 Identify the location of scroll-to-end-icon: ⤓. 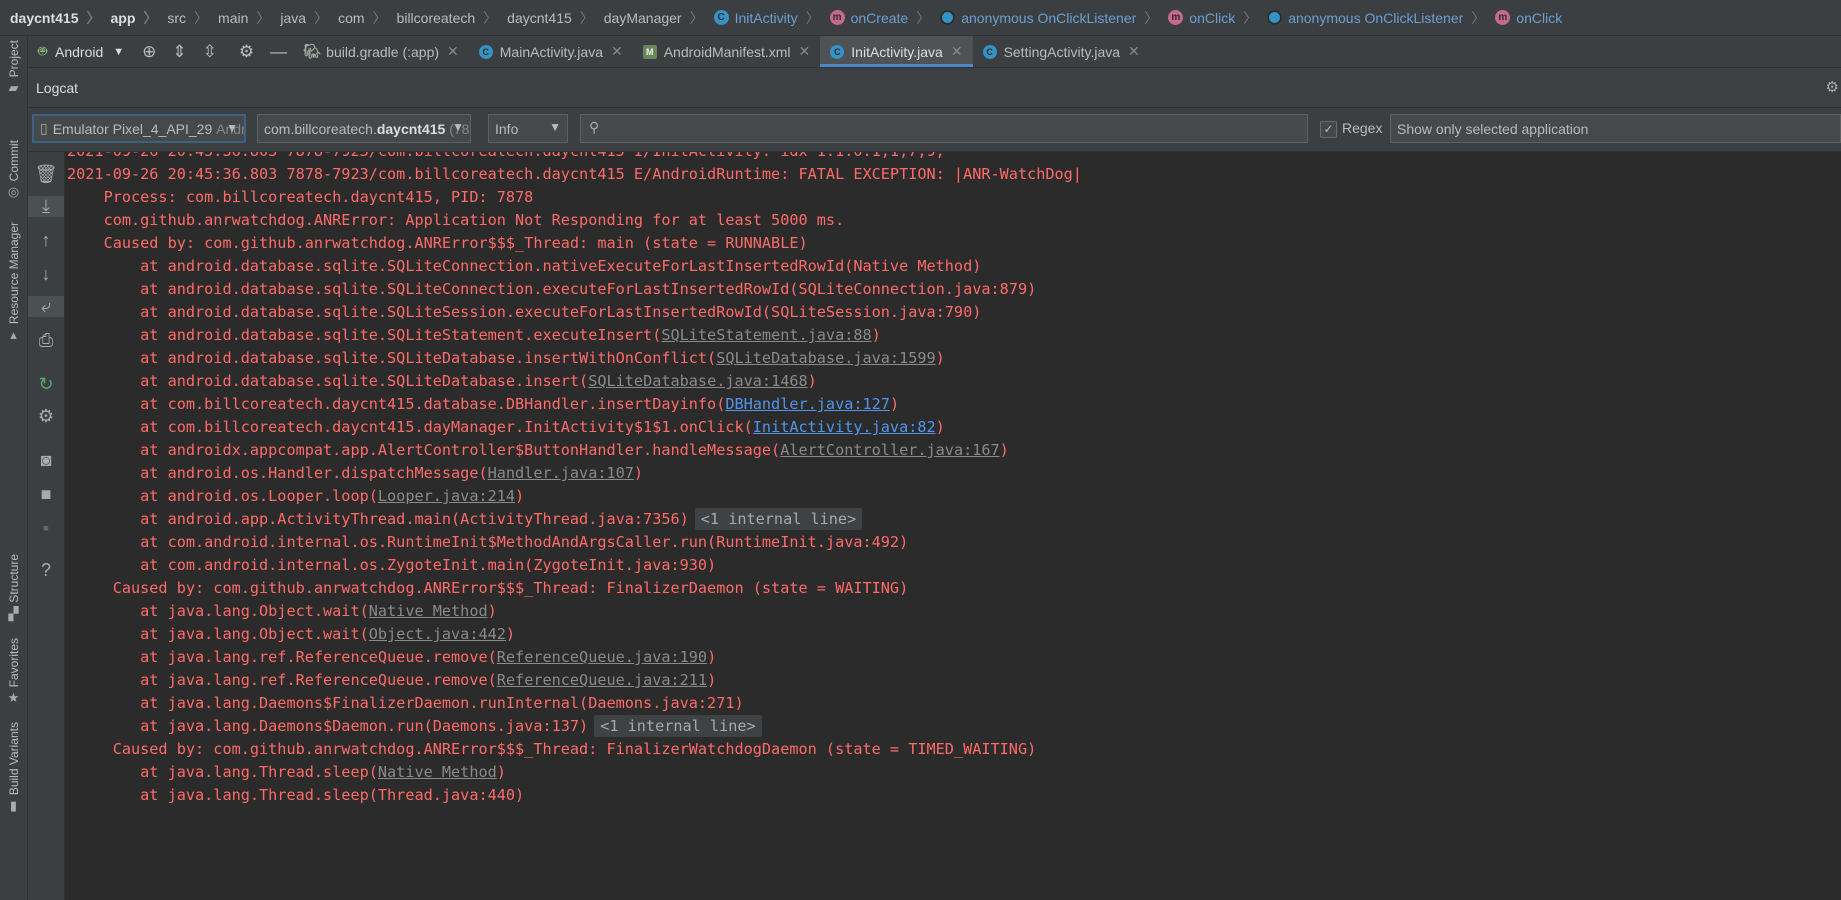
(46, 206).